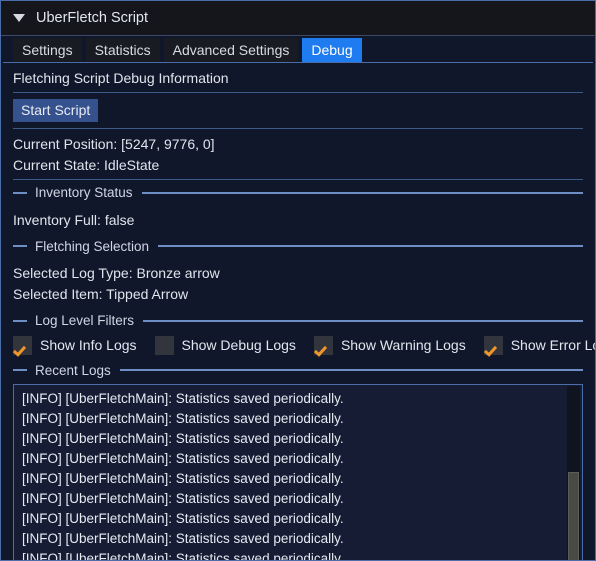 This screenshot has height=561, width=596. Describe the element at coordinates (403, 345) in the screenshot. I see `checkbox-label: Show Warning Logs` at that location.